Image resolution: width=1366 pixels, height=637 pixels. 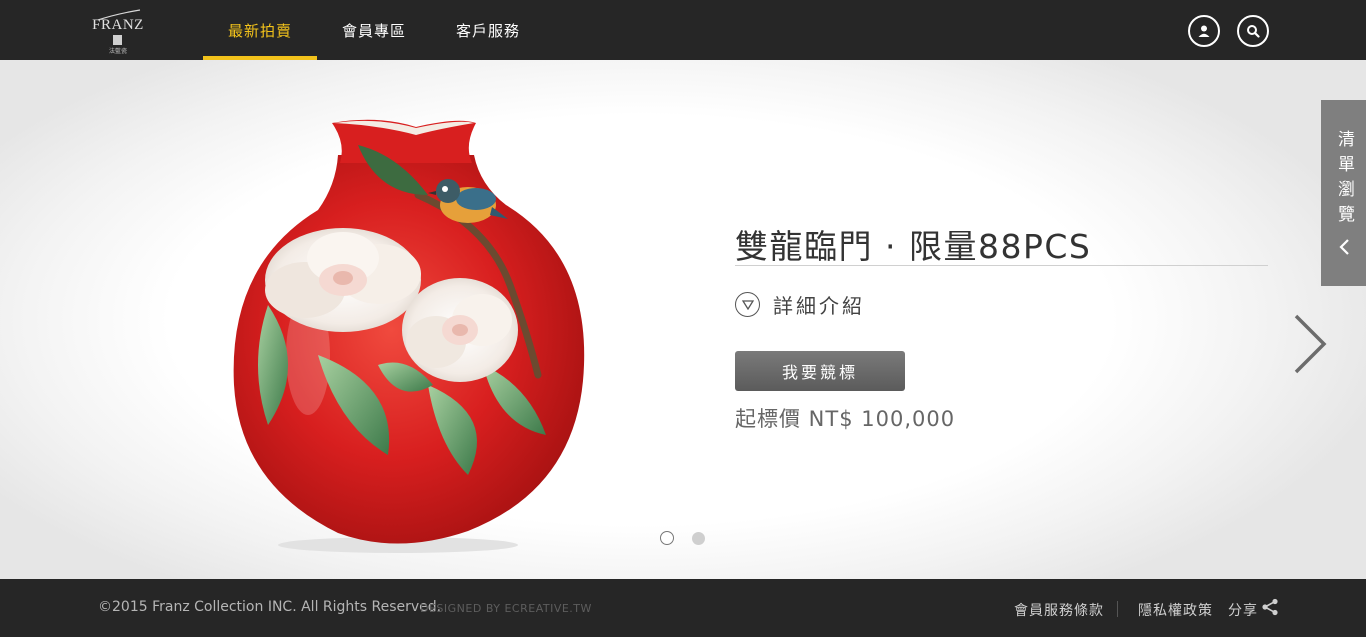 What do you see at coordinates (683, 30) in the screenshot?
I see `top-navbar: FRANZ 法藍瓷 最新拍賣 會員專區 客戶服務` at bounding box center [683, 30].